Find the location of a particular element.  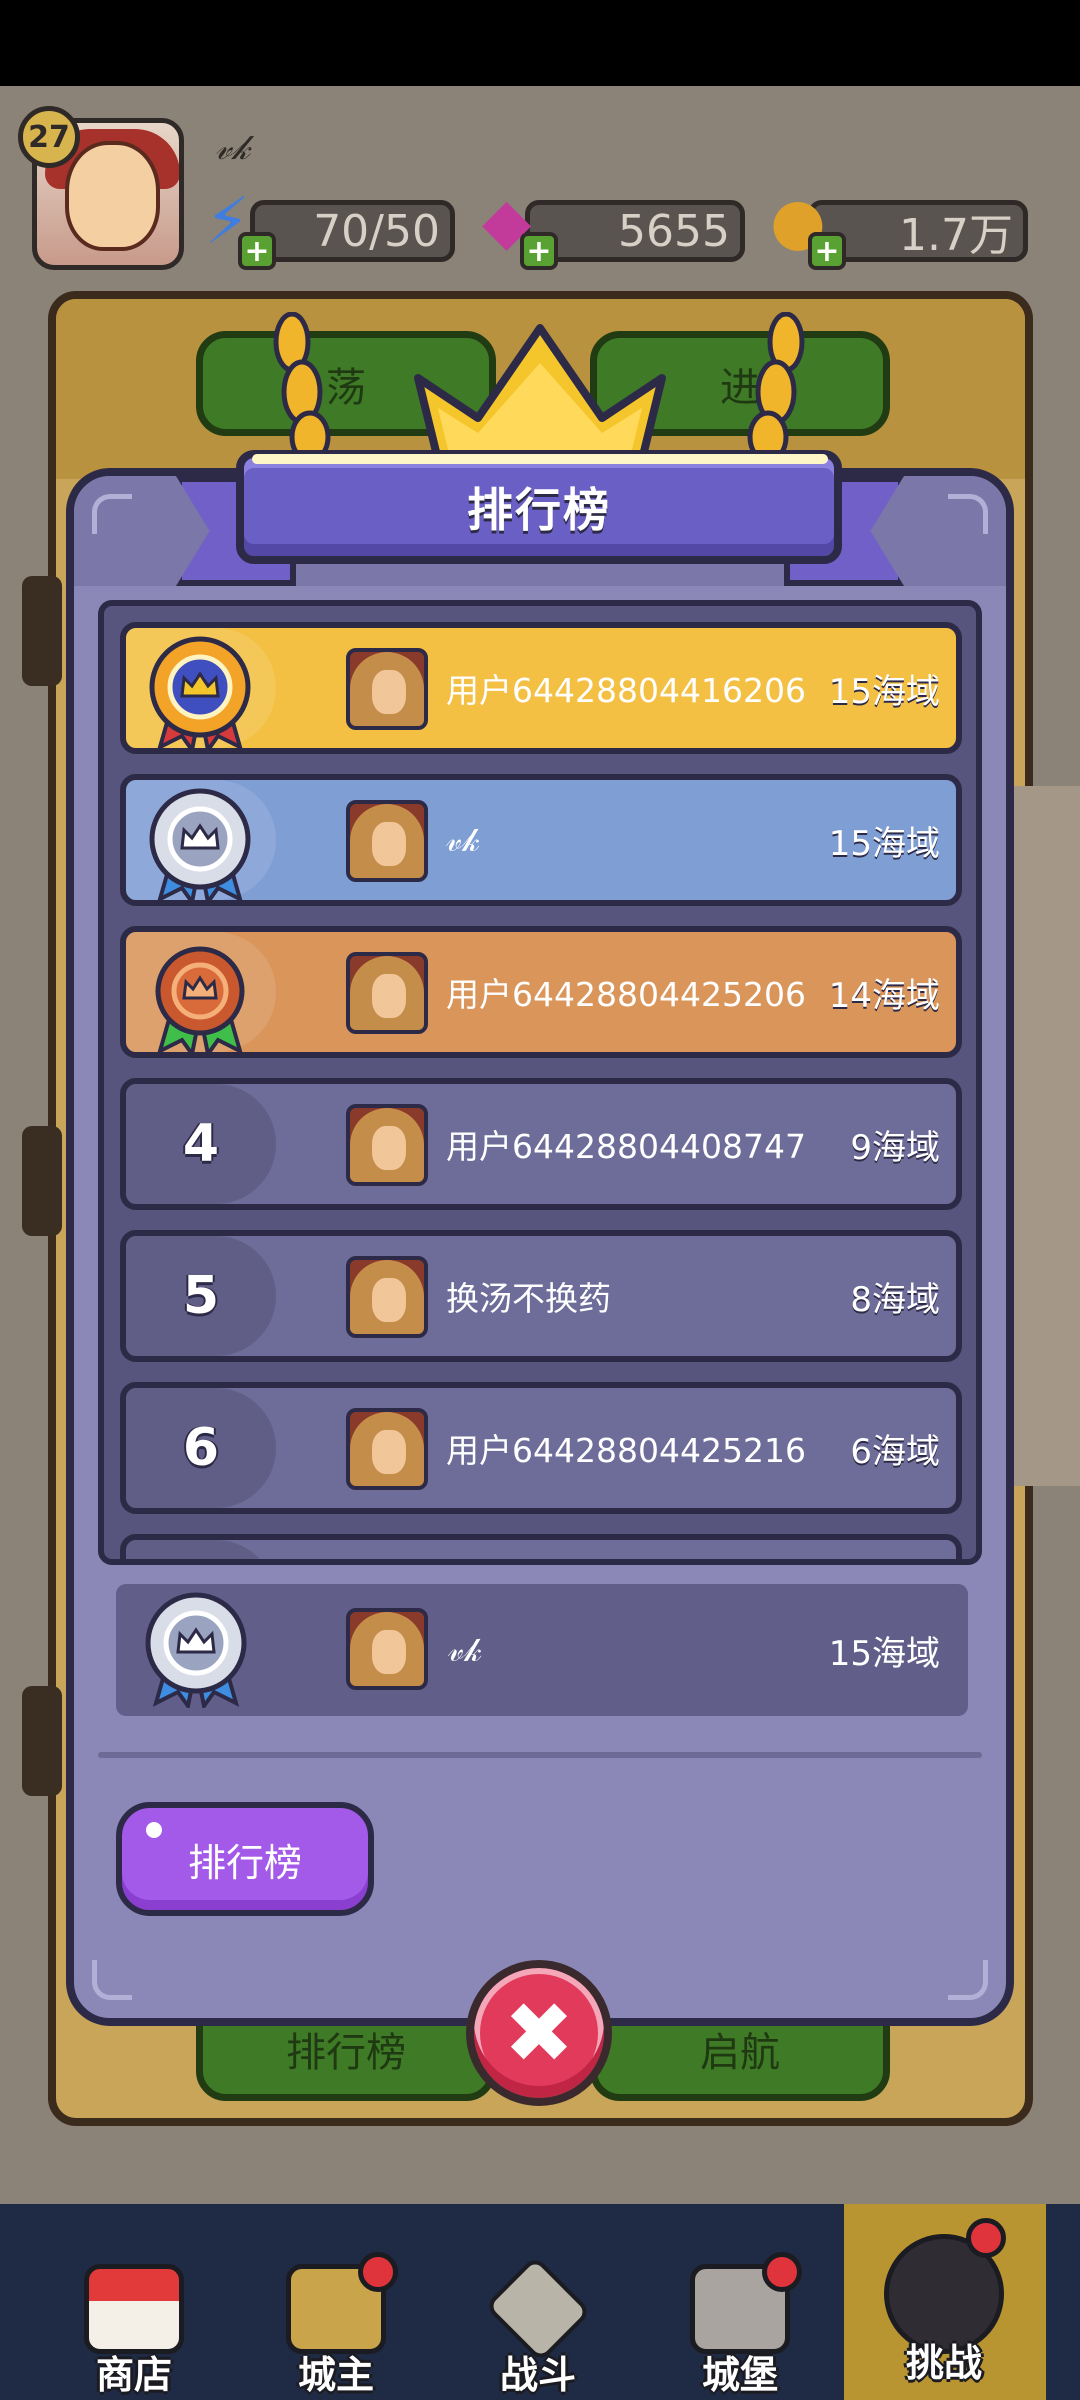

user-score: 14海域 is located at coordinates (884, 995).